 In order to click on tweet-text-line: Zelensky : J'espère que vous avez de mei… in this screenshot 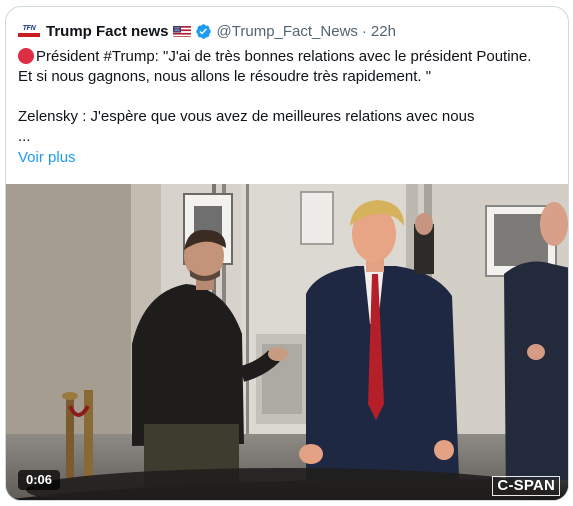, I will do `click(246, 116)`.